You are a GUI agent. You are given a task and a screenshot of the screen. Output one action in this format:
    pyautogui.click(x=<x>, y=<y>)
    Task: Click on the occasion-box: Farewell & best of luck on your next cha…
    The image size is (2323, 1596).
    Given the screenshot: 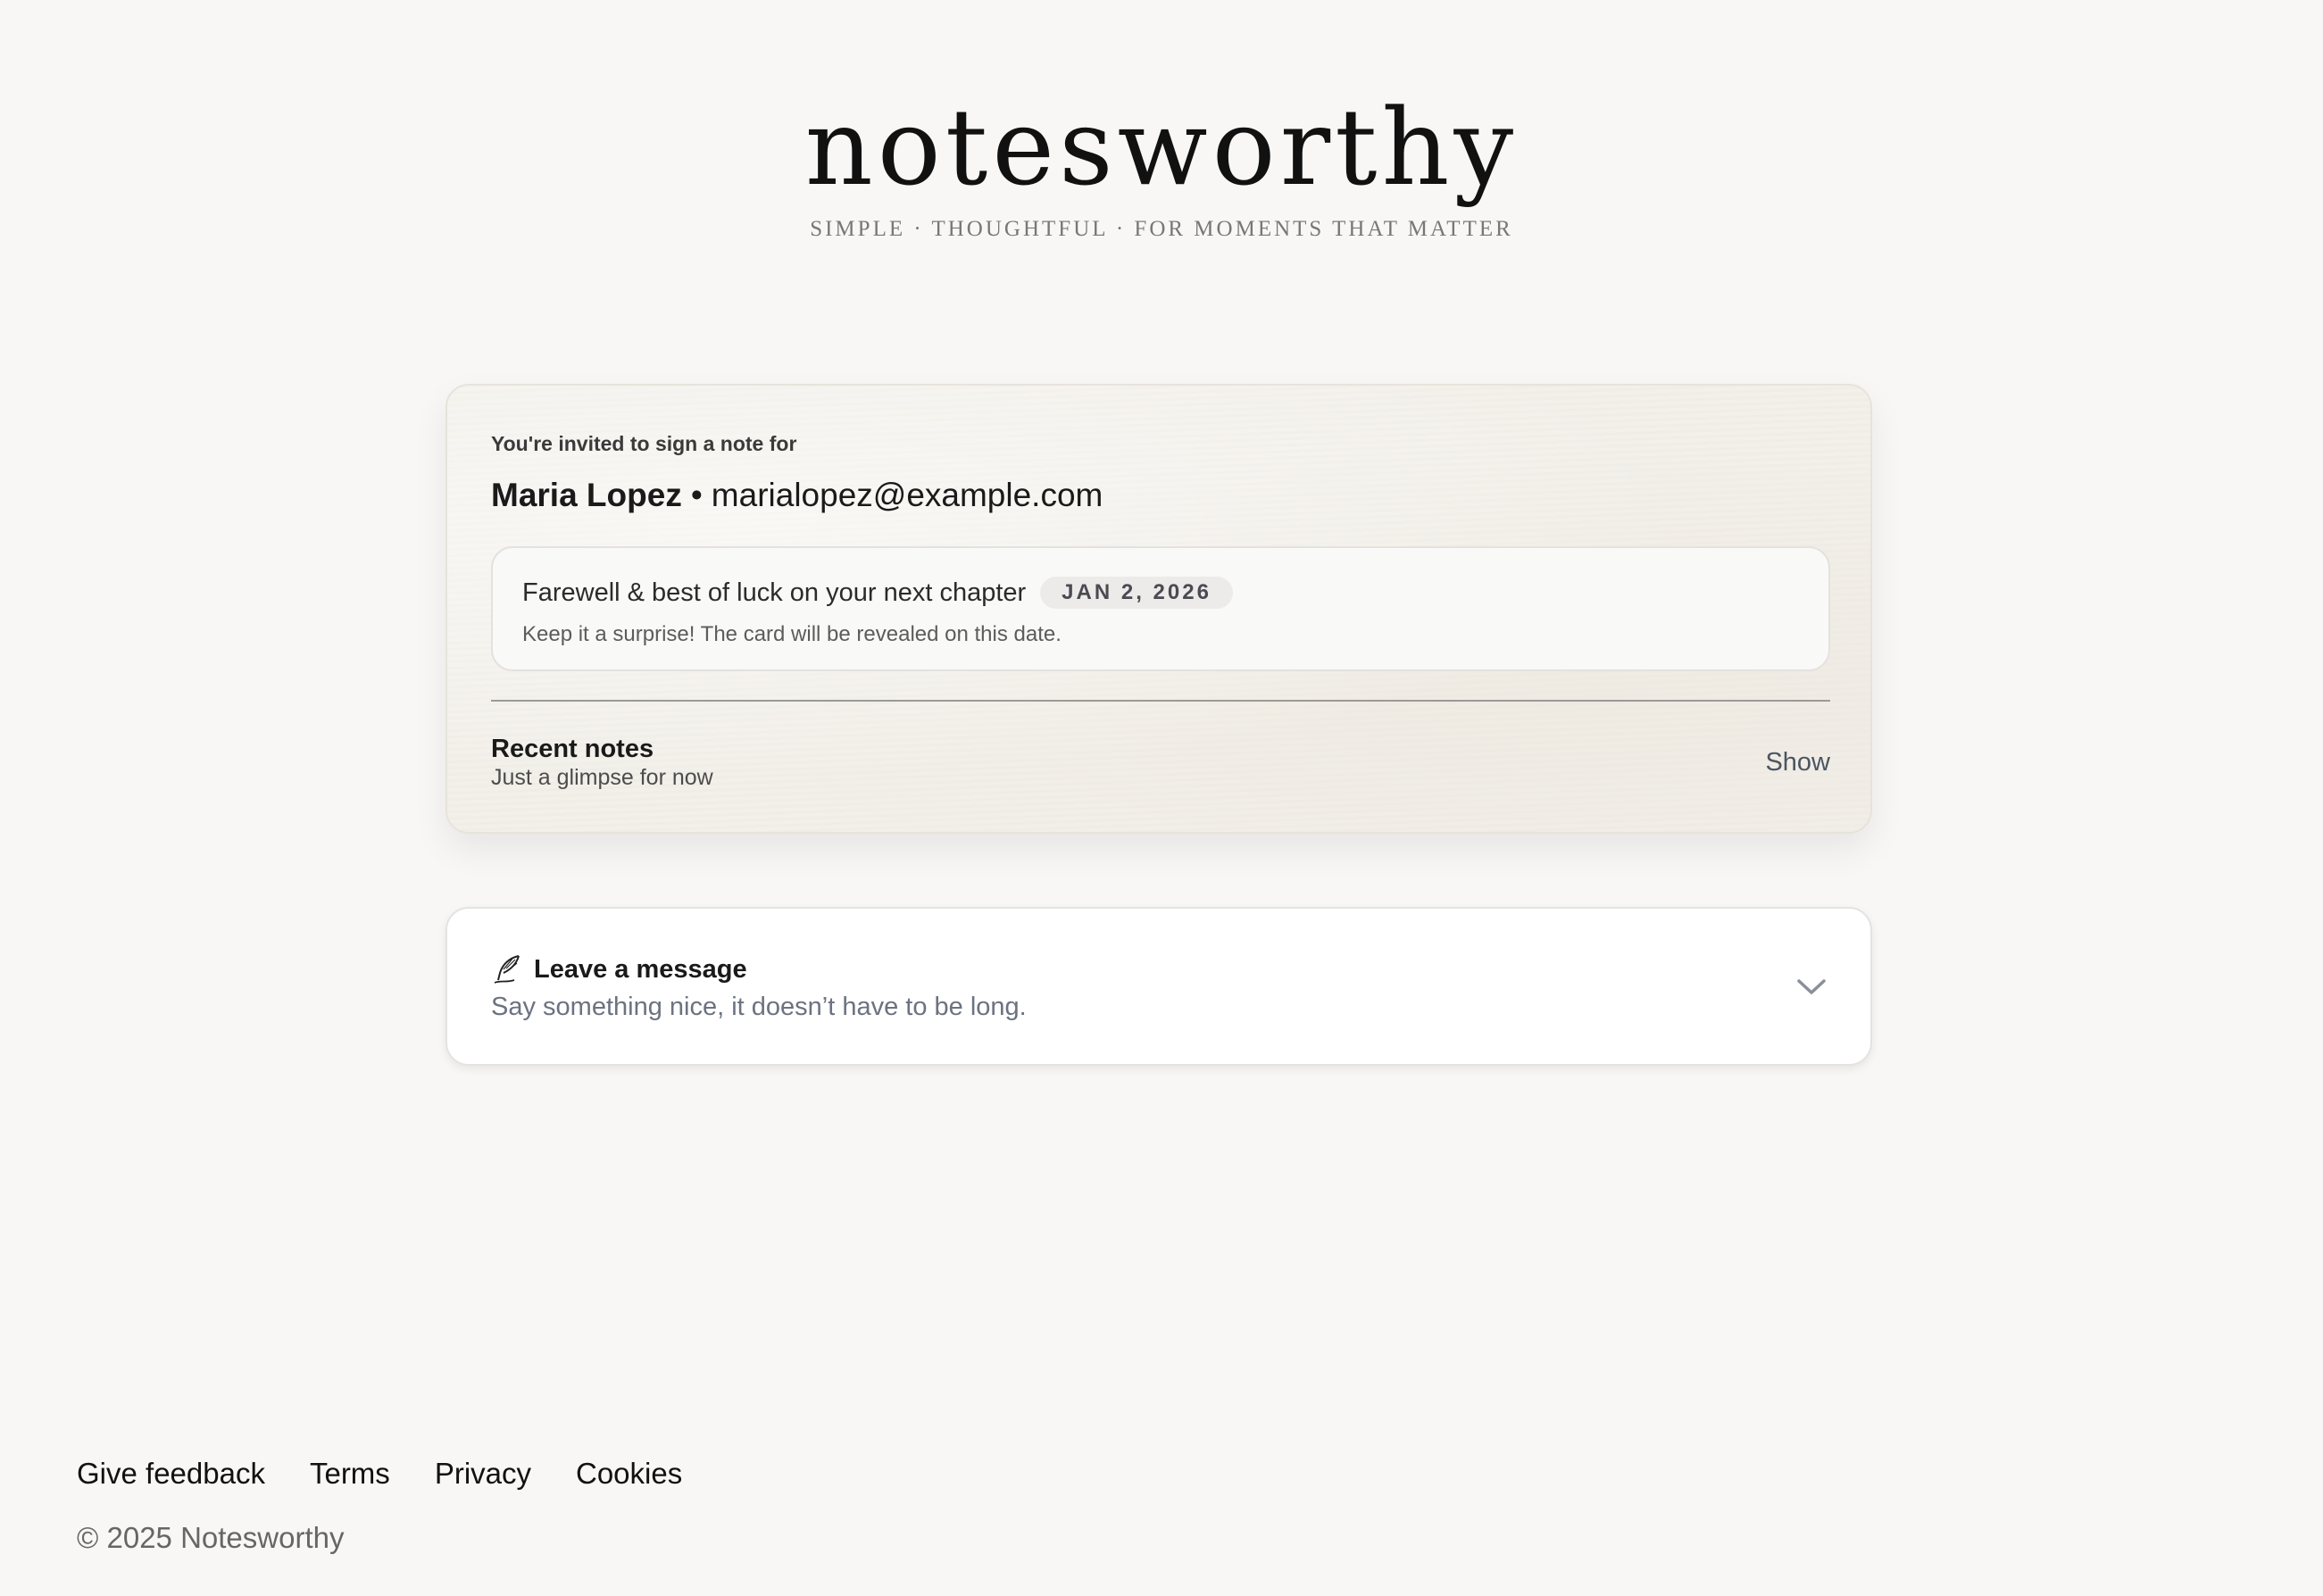 What is the action you would take?
    pyautogui.click(x=1160, y=608)
    